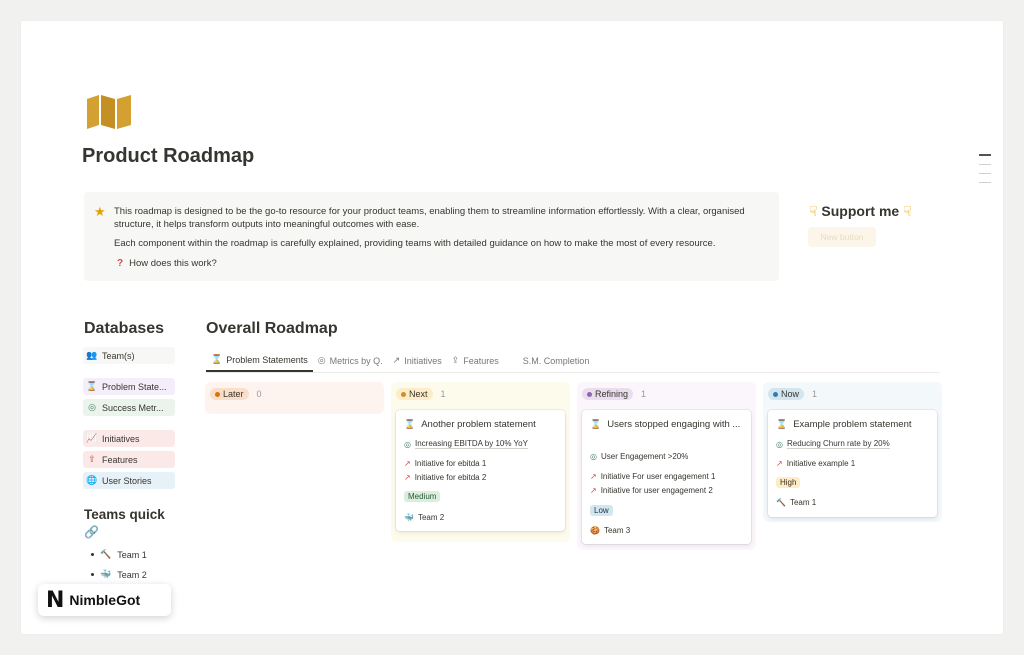 The height and width of the screenshot is (655, 1024). I want to click on metric-label: Reducing Churn rate by 20%, so click(838, 444).